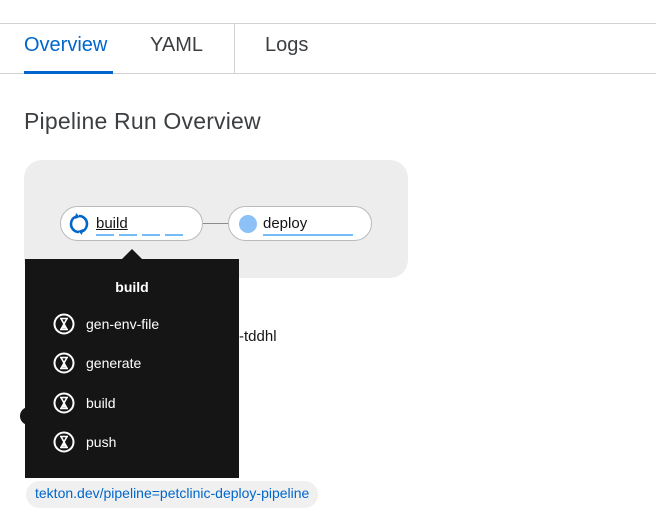 This screenshot has width=656, height=525. What do you see at coordinates (123, 324) in the screenshot?
I see `task-label: gen-env-file` at bounding box center [123, 324].